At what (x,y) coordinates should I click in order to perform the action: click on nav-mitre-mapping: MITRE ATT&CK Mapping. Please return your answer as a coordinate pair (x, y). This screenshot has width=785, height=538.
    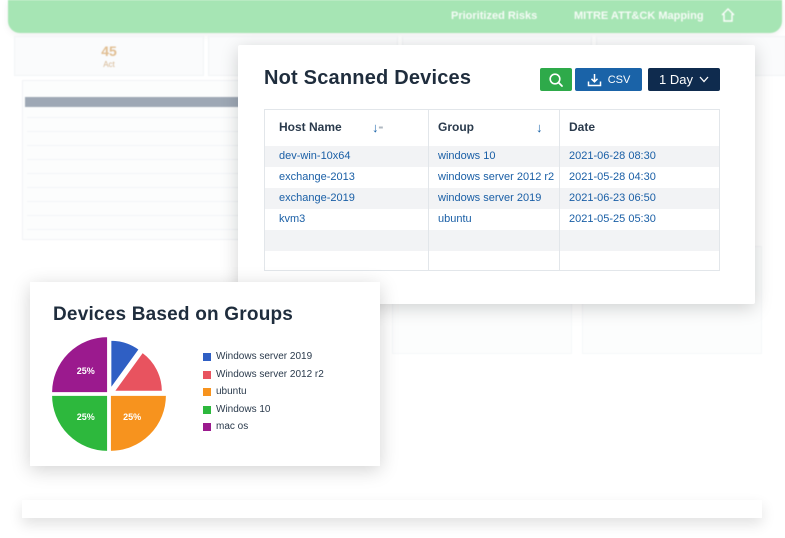
    Looking at the image, I should click on (639, 16).